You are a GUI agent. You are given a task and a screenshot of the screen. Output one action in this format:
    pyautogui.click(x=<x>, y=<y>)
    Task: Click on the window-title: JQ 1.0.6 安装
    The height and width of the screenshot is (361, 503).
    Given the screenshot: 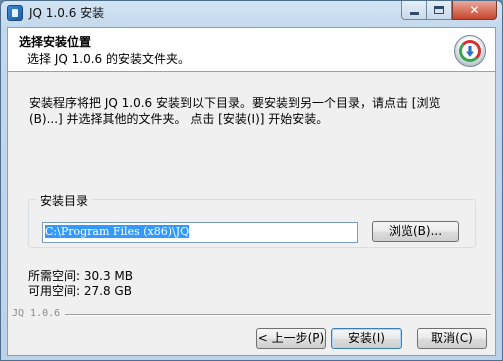 What is the action you would take?
    pyautogui.click(x=67, y=13)
    